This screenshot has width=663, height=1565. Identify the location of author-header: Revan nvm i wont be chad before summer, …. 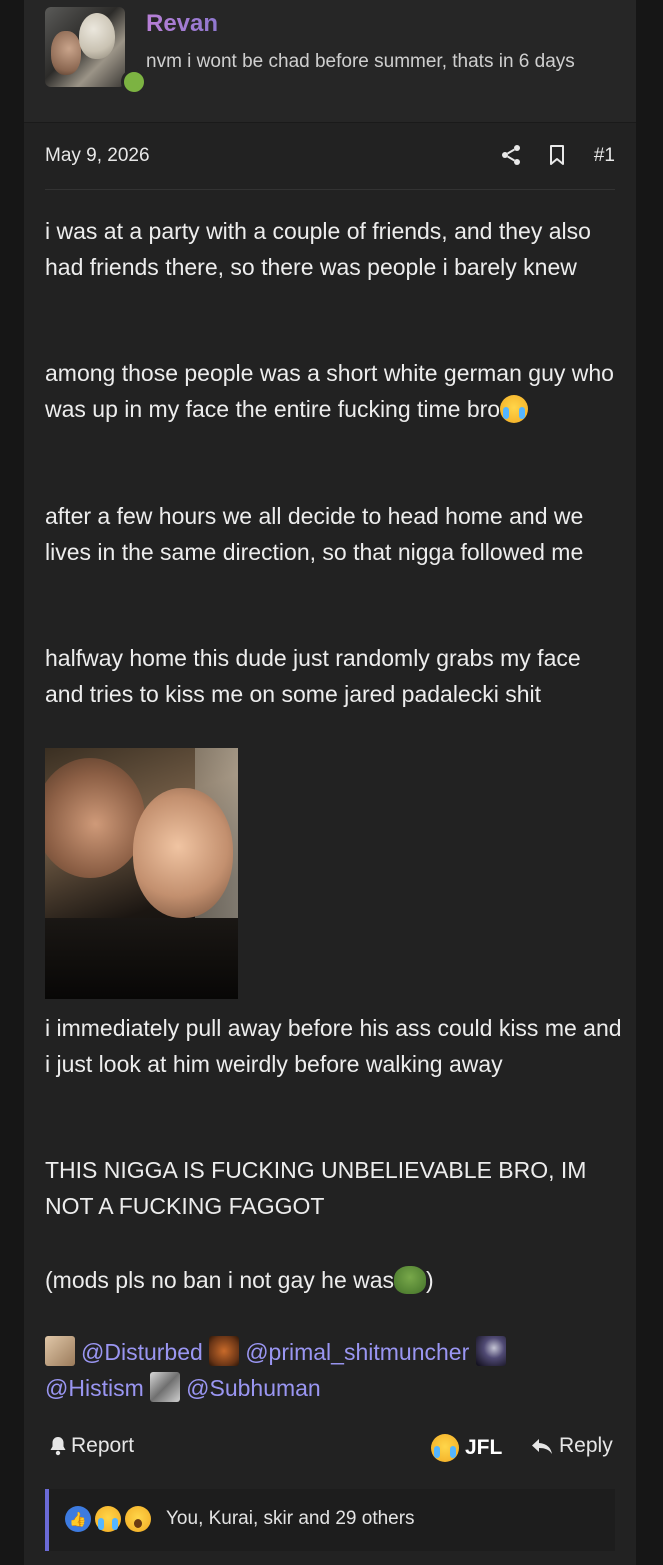
(330, 61).